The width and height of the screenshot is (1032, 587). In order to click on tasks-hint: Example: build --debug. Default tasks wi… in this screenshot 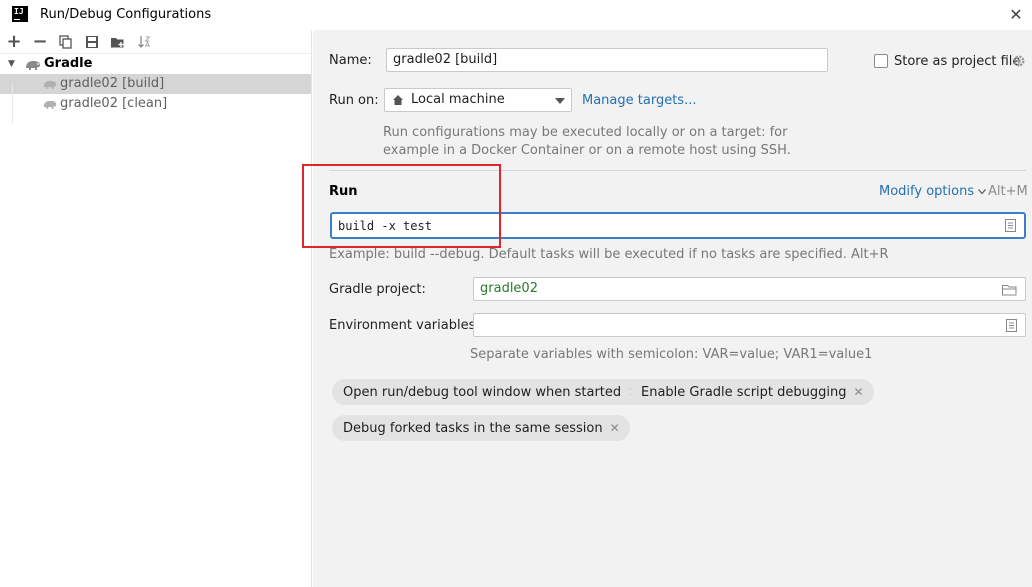, I will do `click(609, 254)`.